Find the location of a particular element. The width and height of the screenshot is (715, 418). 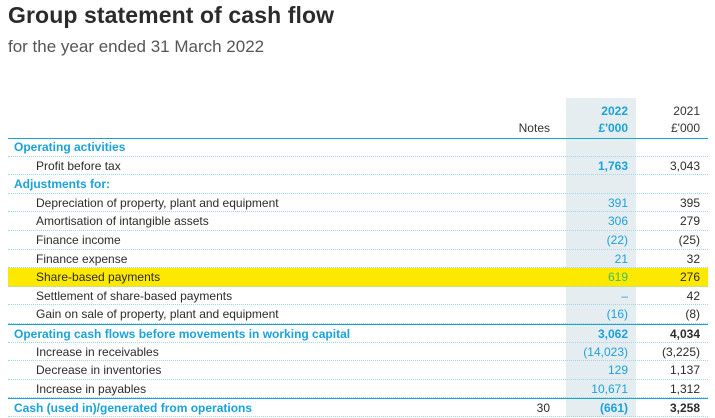

value-2022: 1,763 is located at coordinates (612, 165).